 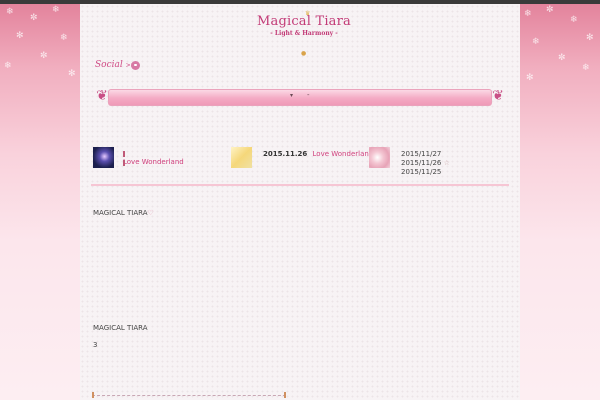 What do you see at coordinates (120, 213) in the screenshot?
I see `paragraph-1-text: MAGICAL TIARA` at bounding box center [120, 213].